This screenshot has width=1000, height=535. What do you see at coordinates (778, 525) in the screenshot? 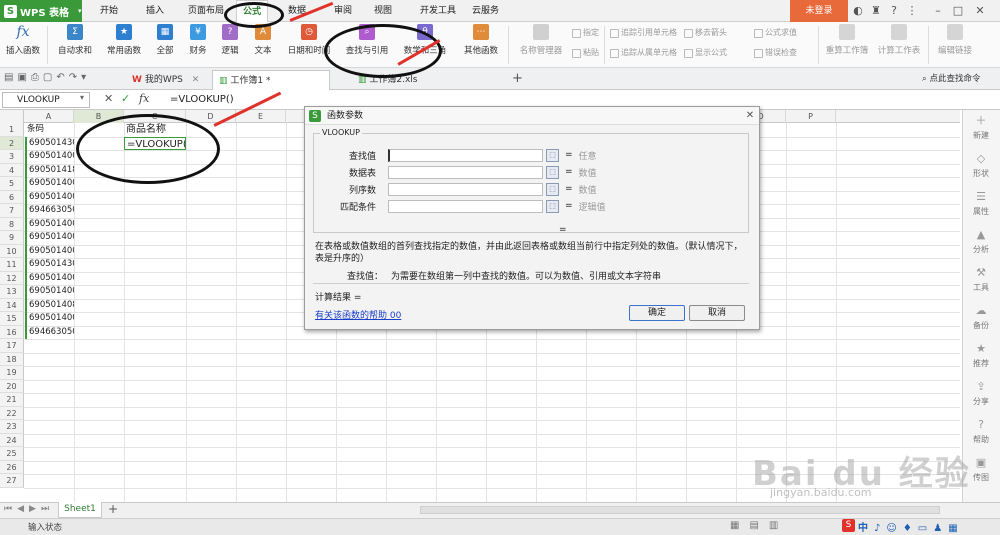
I see `page-break-icon: ▥` at bounding box center [778, 525].